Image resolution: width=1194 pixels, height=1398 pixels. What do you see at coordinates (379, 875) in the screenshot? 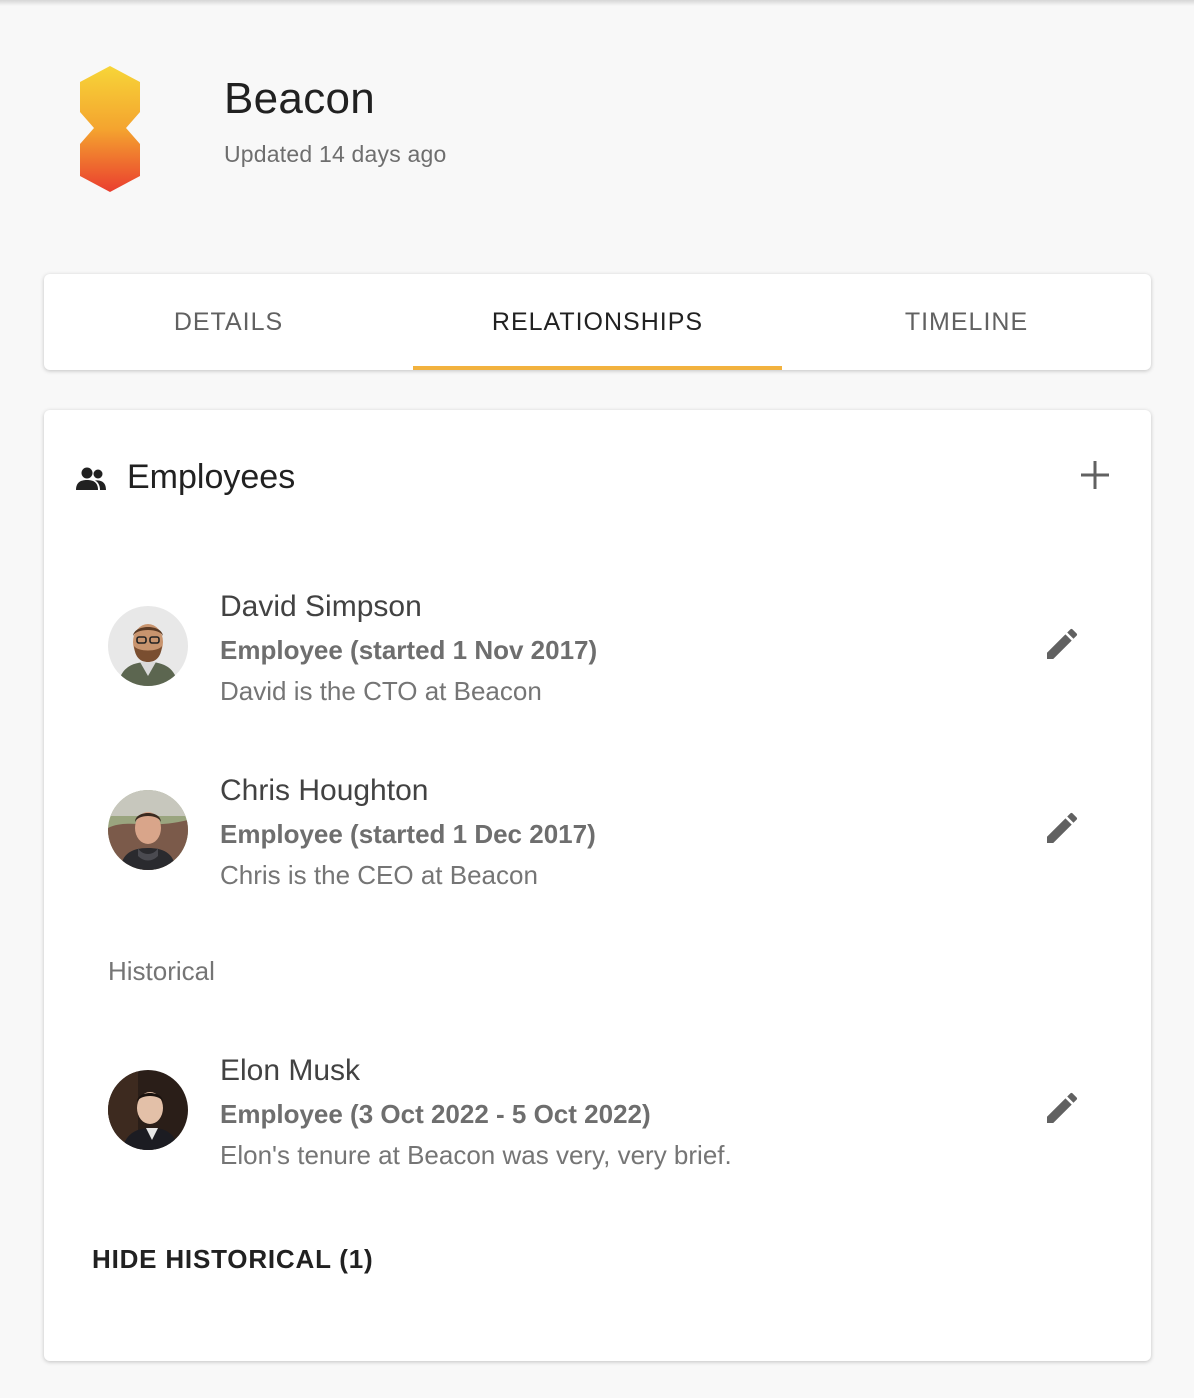
I see `employee-description: Chris is the CEO at Beacon` at bounding box center [379, 875].